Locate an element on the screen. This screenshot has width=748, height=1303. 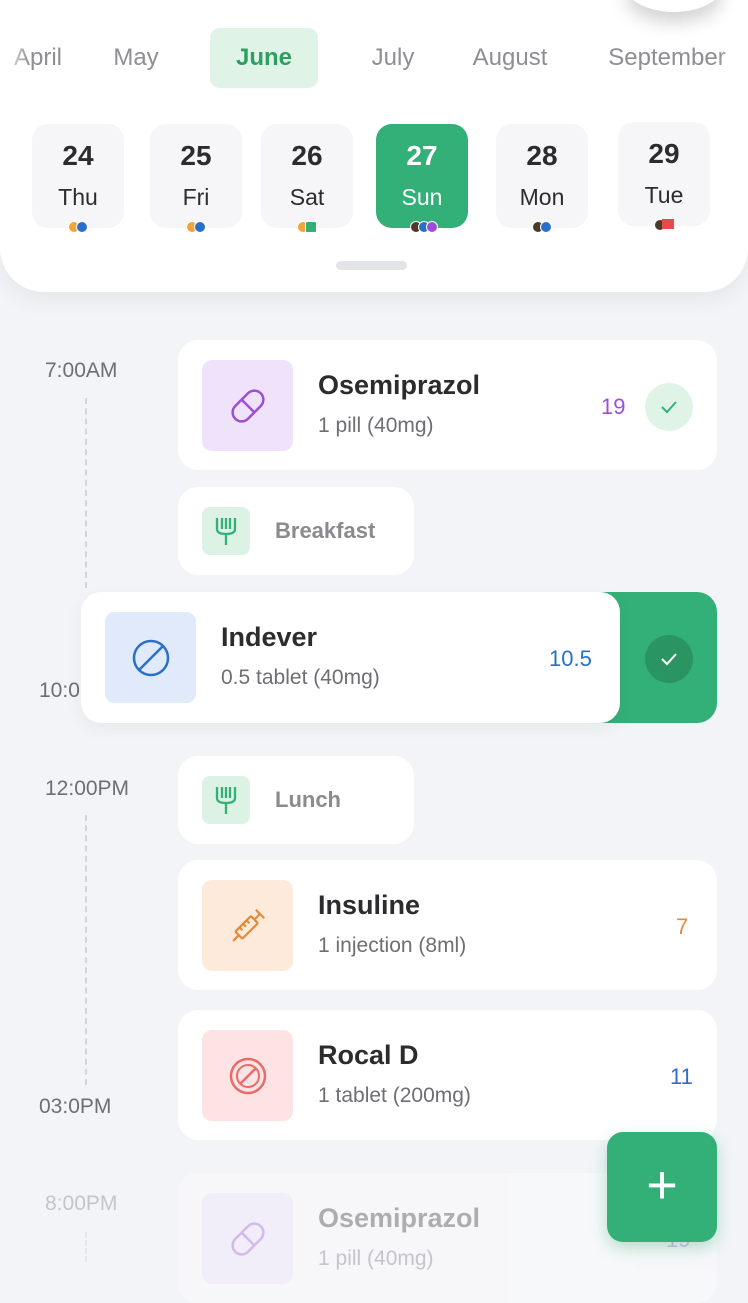
meal-card-lunch: Lunch is located at coordinates (296, 800).